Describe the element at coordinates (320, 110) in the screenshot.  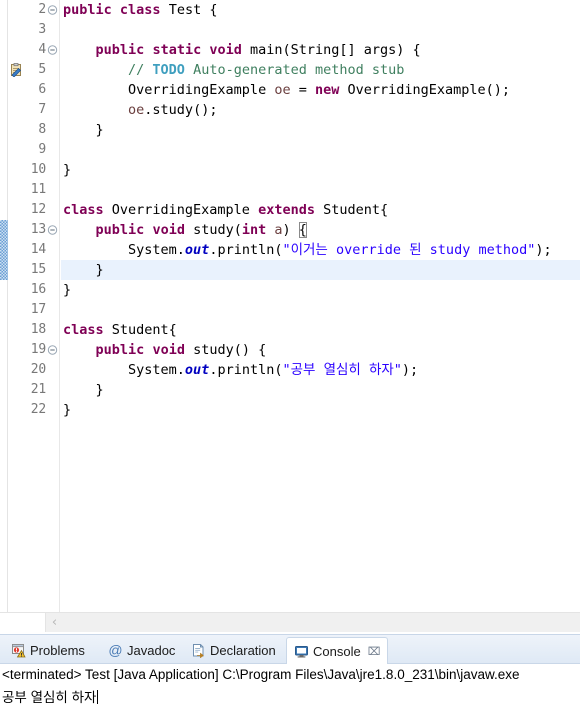
I see `code-line-7: oe.study();` at that location.